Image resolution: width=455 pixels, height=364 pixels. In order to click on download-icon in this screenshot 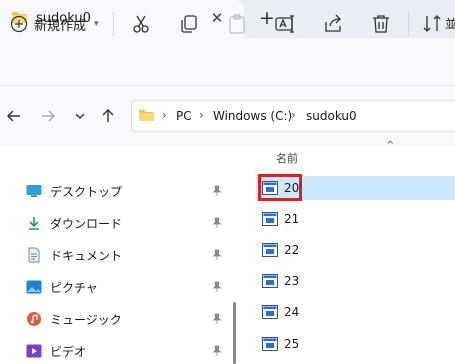, I will do `click(34, 223)`.